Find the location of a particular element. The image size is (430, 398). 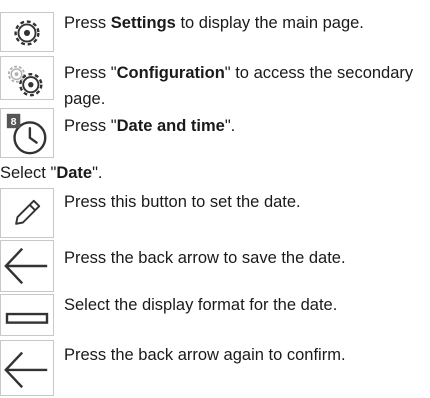

step-back-save-text: Press the back arrow to save the date. is located at coordinates (205, 258).